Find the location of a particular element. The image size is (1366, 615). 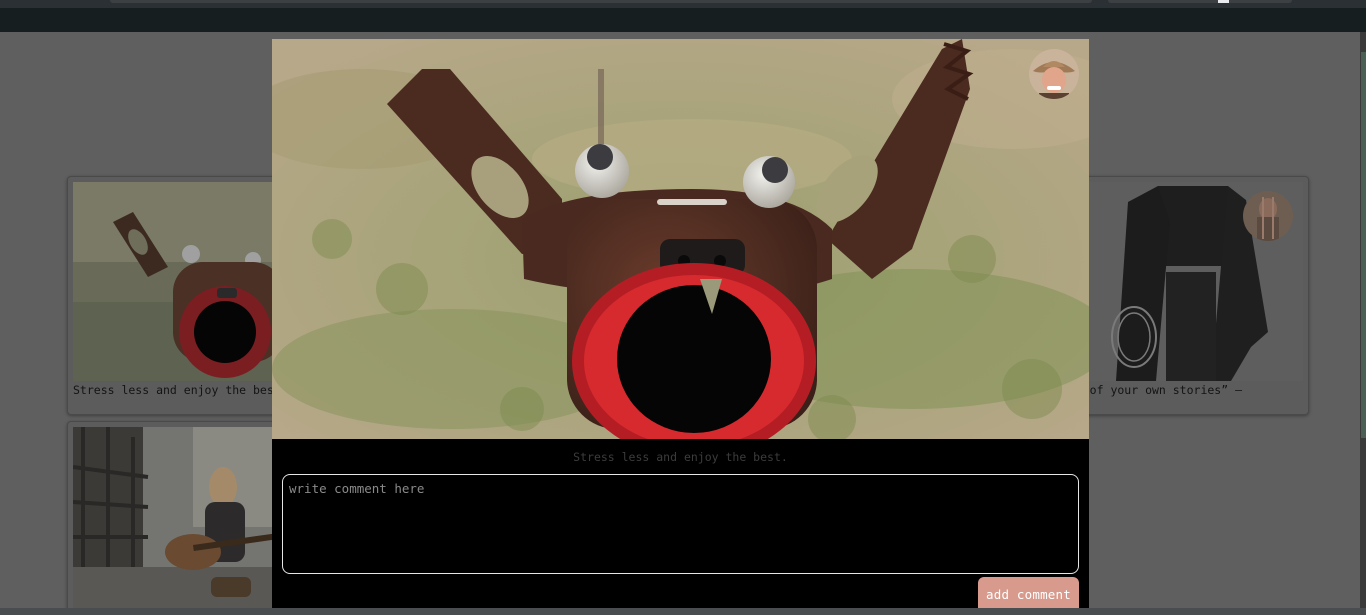

scrollbar-thumb is located at coordinates (1363, 245).